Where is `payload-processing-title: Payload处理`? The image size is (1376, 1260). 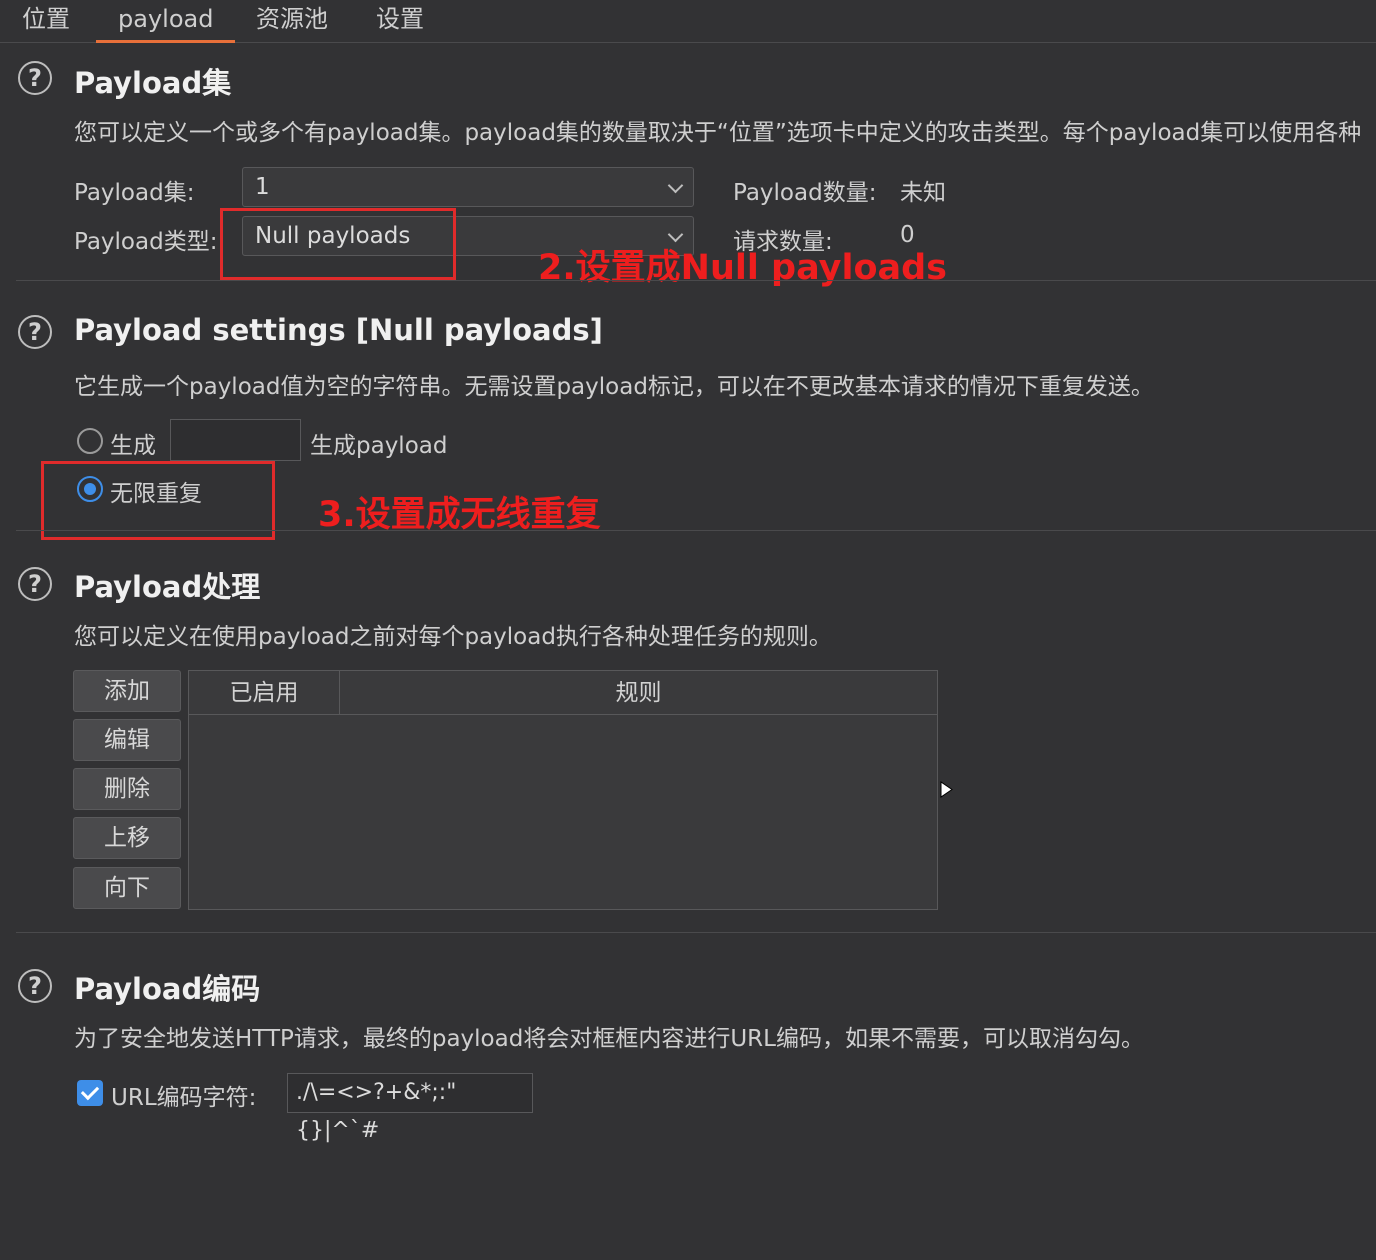
payload-processing-title: Payload处理 is located at coordinates (167, 587).